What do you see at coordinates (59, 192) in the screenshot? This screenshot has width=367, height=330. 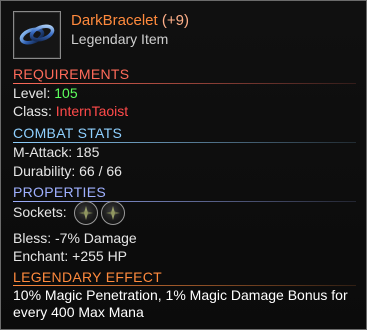 I see `properties-title: PROPERTIES` at bounding box center [59, 192].